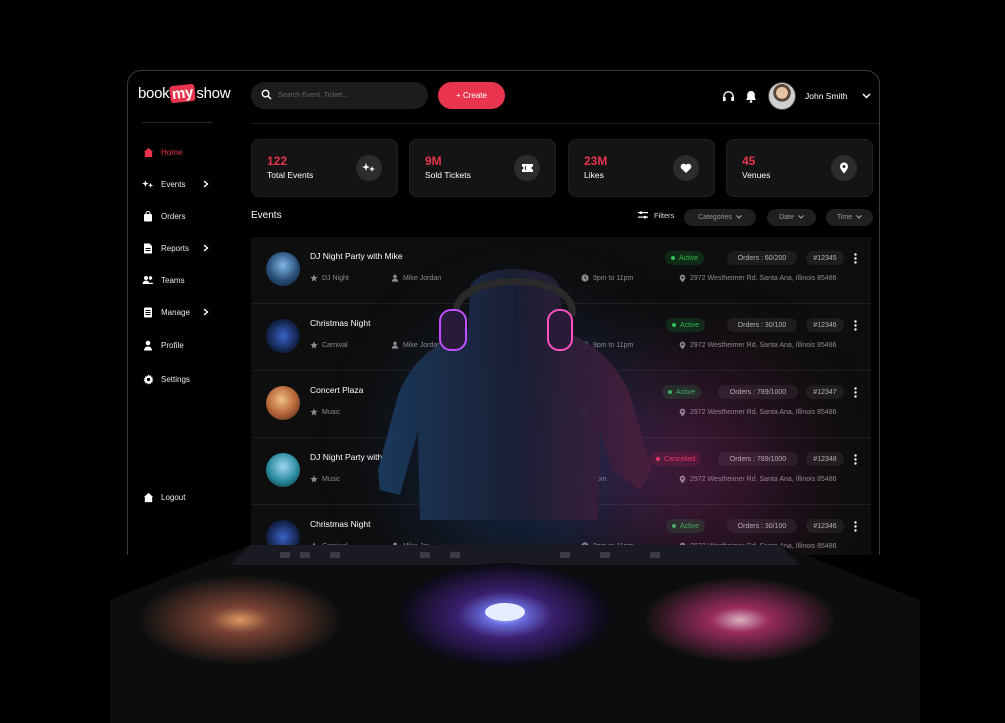 The height and width of the screenshot is (723, 1005). Describe the element at coordinates (213, 93) in the screenshot. I see `logo-text-show: show` at that location.